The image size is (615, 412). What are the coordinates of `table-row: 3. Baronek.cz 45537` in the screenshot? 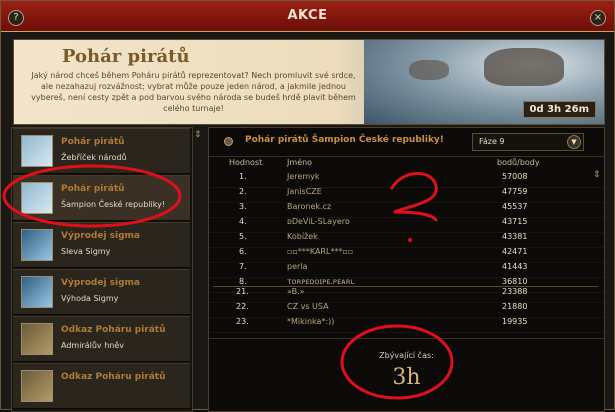 It's located at (406, 210).